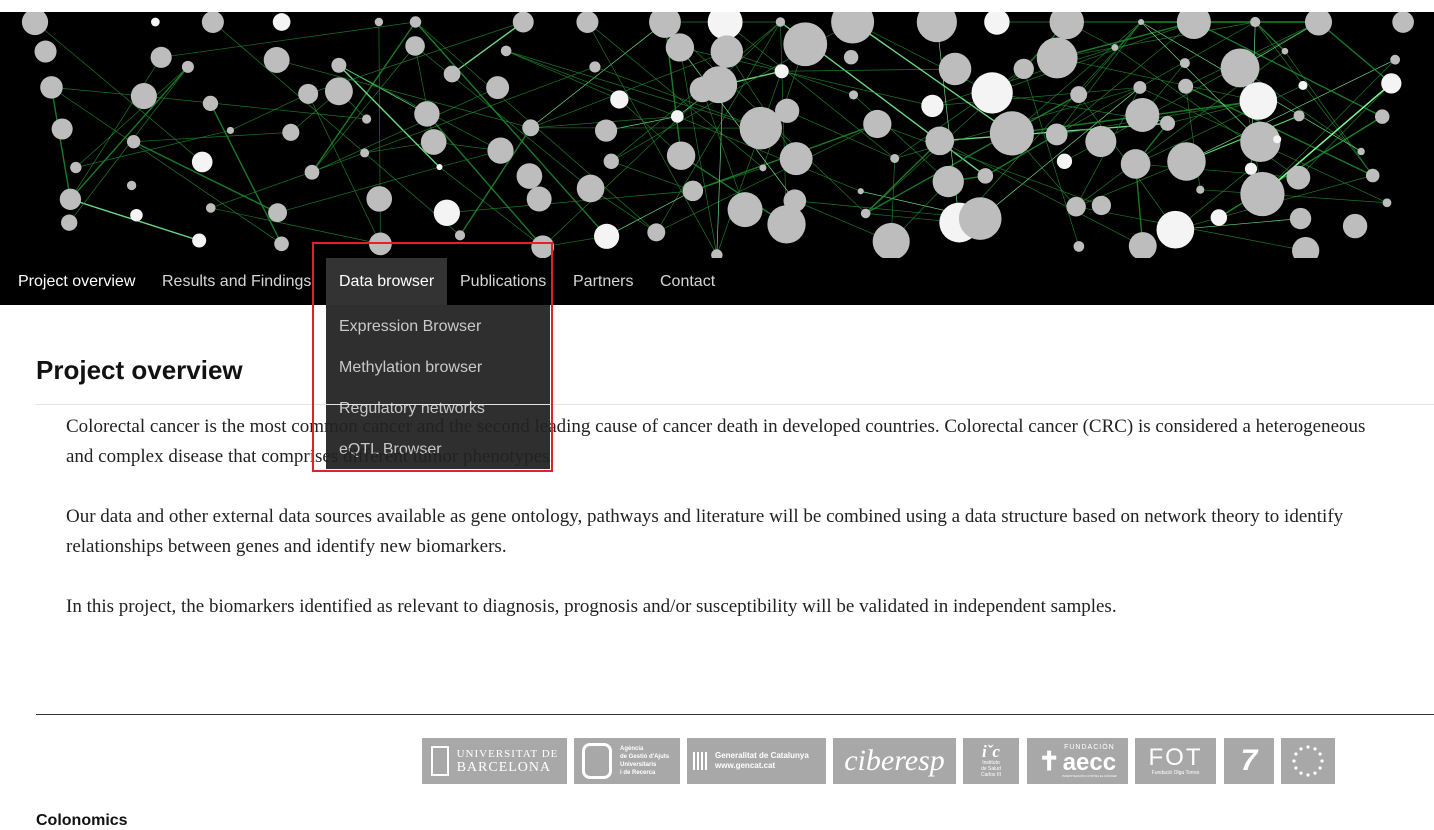 This screenshot has height=830, width=1434. What do you see at coordinates (441, 326) in the screenshot?
I see `menu-item-expression-browser: Expression Browser` at bounding box center [441, 326].